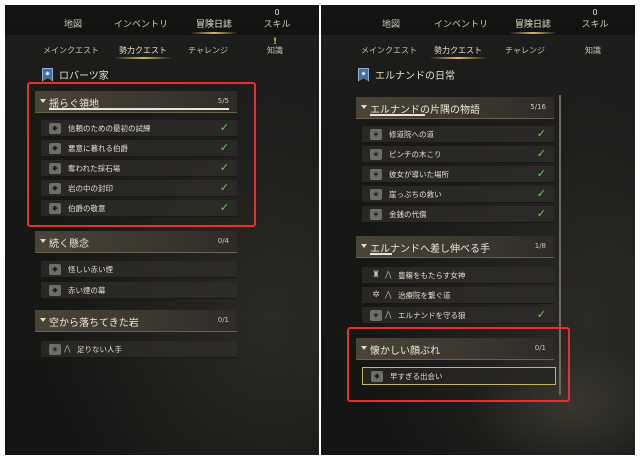 This screenshot has height=460, width=640. Describe the element at coordinates (90, 269) in the screenshot. I see `quest-item-label: 怪しい赤い煙` at that location.